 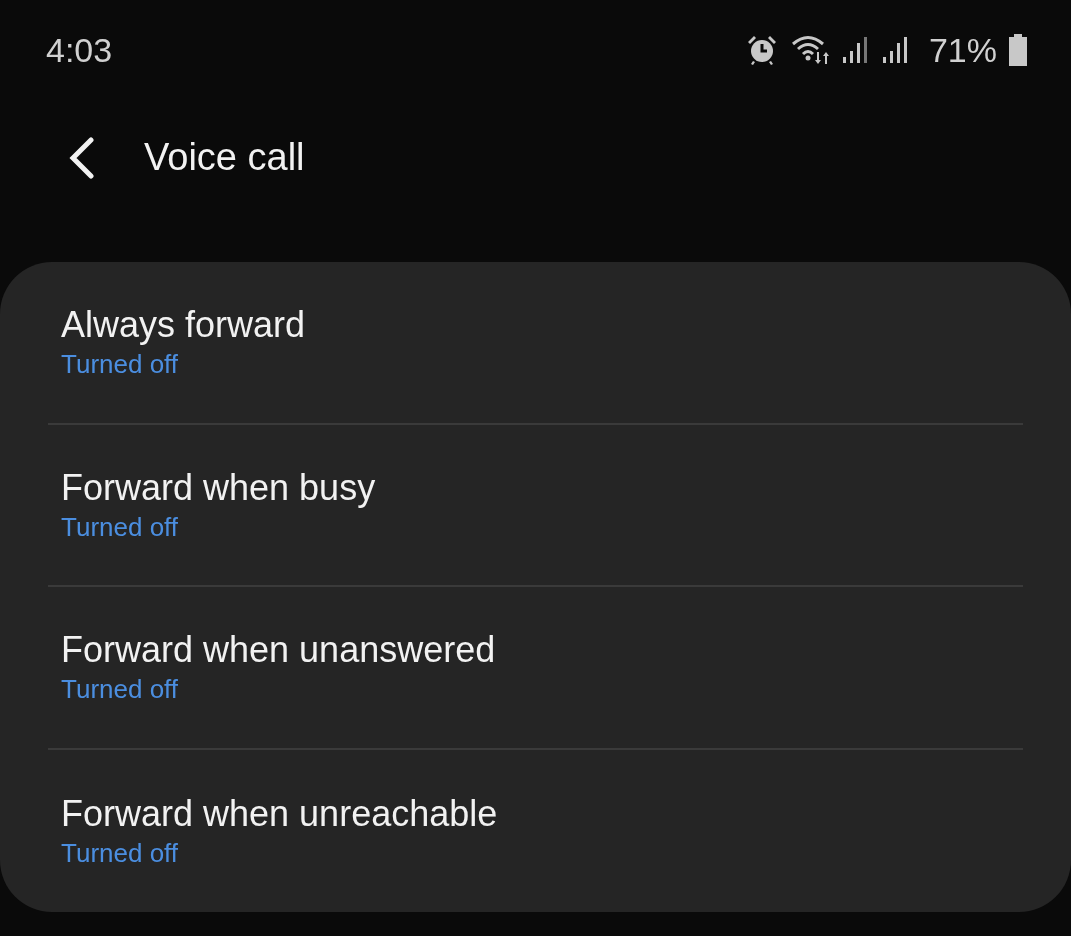 What do you see at coordinates (962, 50) in the screenshot?
I see `battery-percentage: 71%` at bounding box center [962, 50].